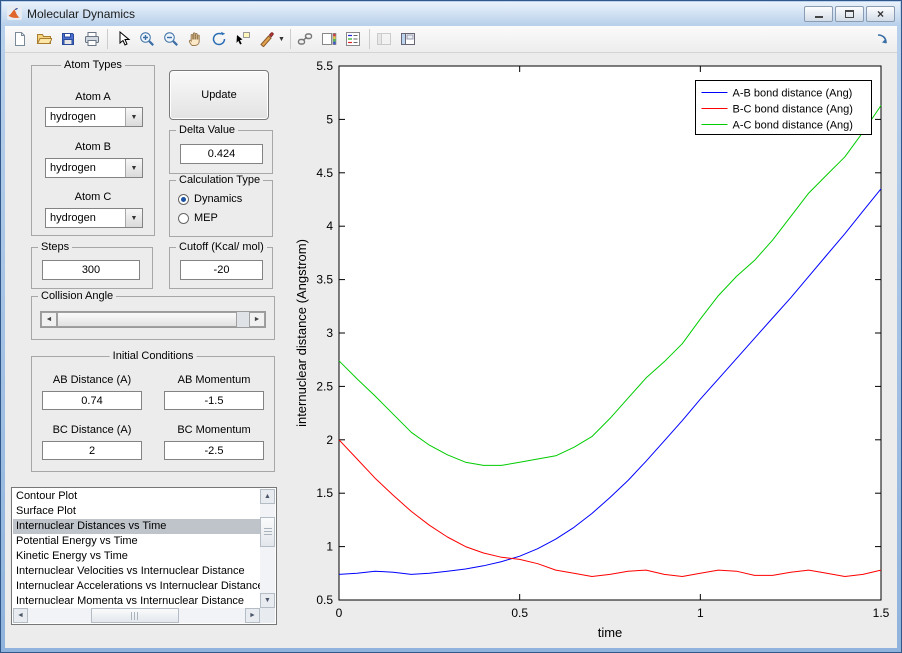  I want to click on zoom-in-icon, so click(146, 39).